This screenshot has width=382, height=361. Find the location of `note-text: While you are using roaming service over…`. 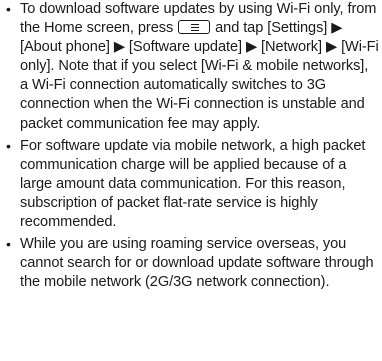

note-text: While you are using roaming service over… is located at coordinates (197, 263).